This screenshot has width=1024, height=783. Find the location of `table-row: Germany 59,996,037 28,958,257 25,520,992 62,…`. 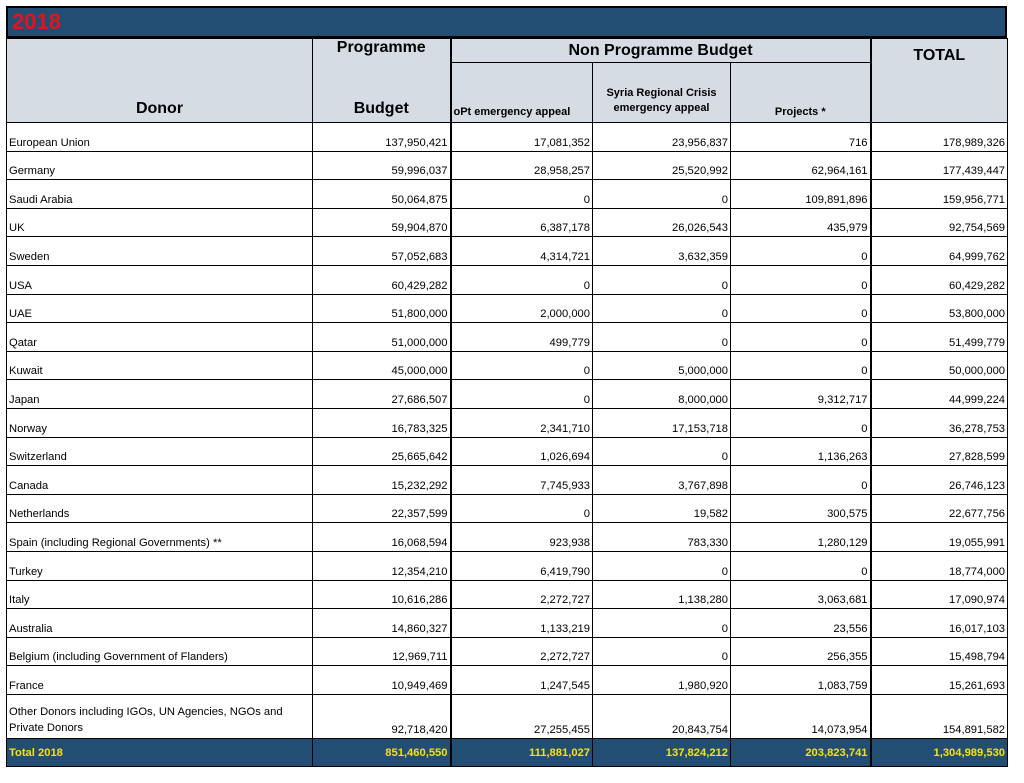

table-row: Germany 59,996,037 28,958,257 25,520,992 62,… is located at coordinates (507, 165).